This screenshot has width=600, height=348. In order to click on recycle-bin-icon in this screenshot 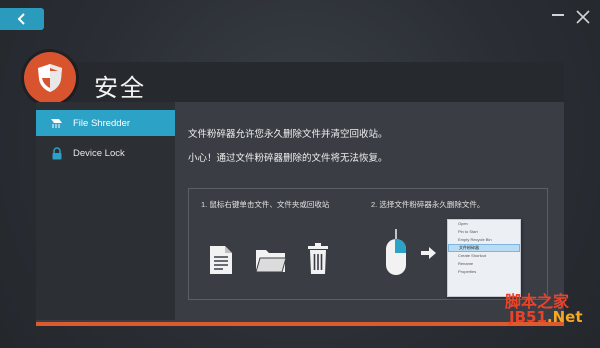, I will do `click(318, 258)`.